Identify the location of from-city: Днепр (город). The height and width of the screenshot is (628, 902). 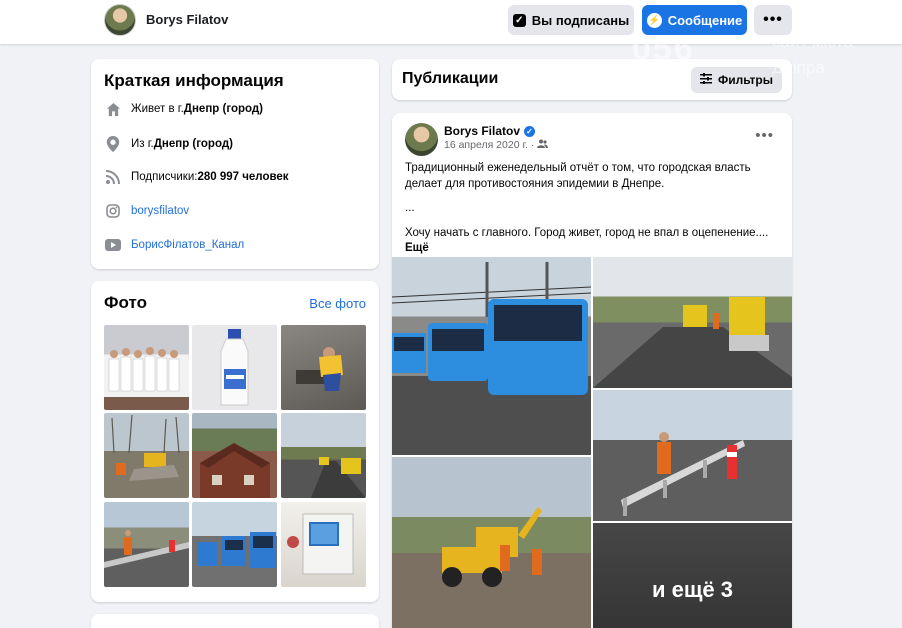
(193, 144).